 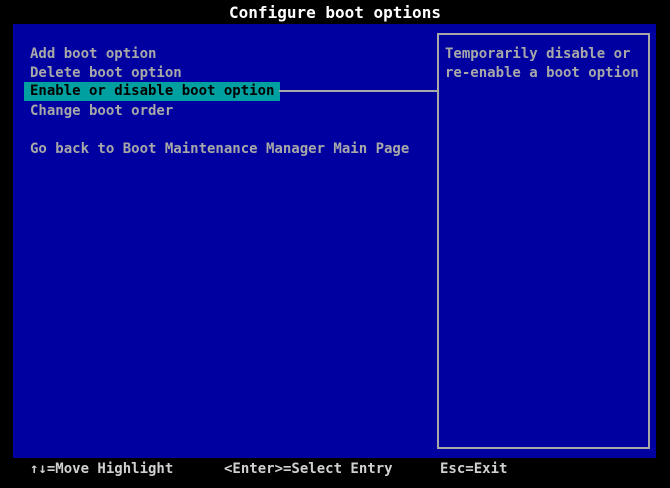 I want to click on help-text-line: Temporarily disable or, so click(x=538, y=54).